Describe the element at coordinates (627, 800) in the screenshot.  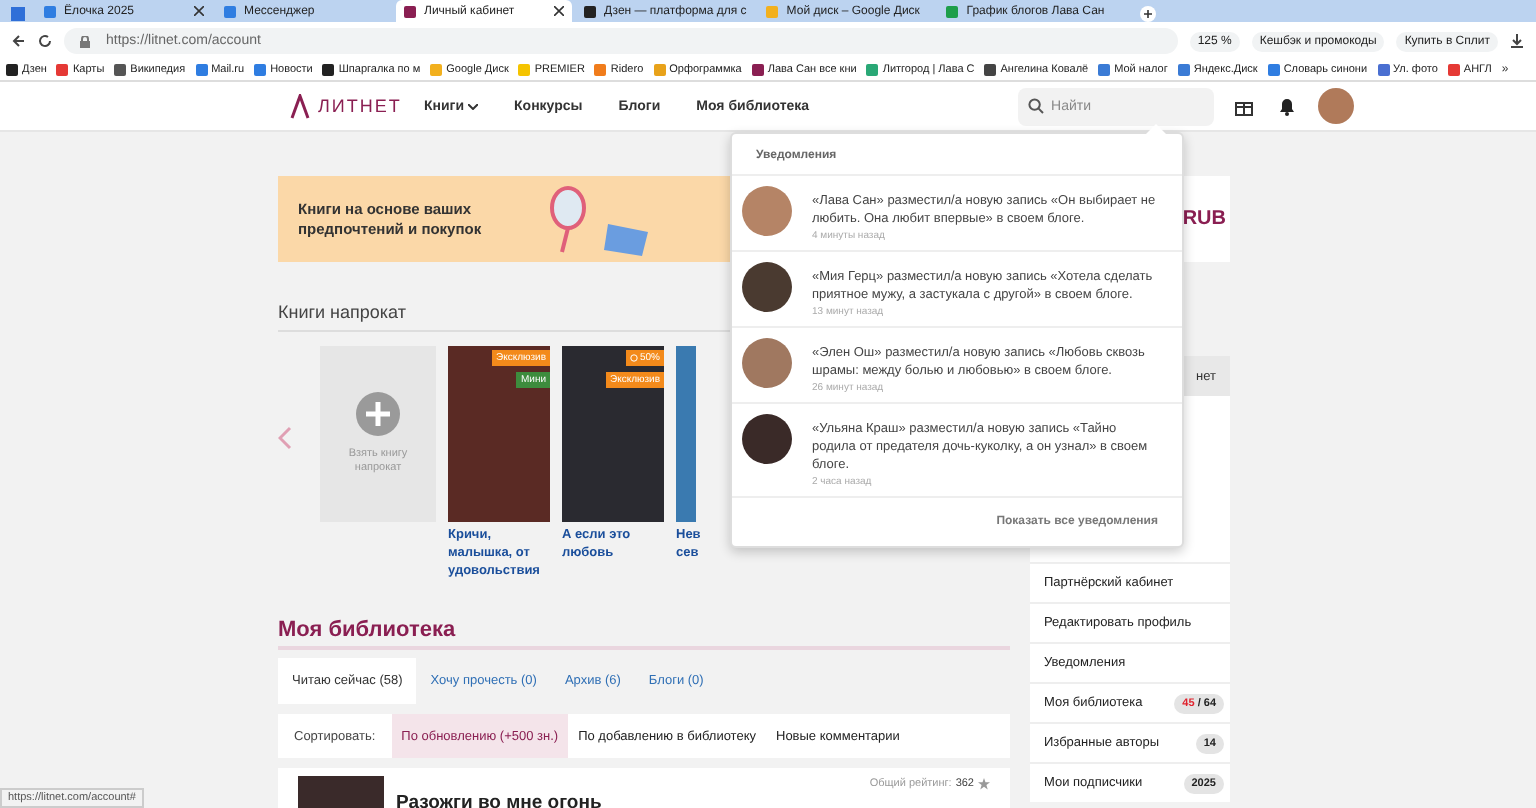
I see `book-title: Разожги во мне огонь` at that location.